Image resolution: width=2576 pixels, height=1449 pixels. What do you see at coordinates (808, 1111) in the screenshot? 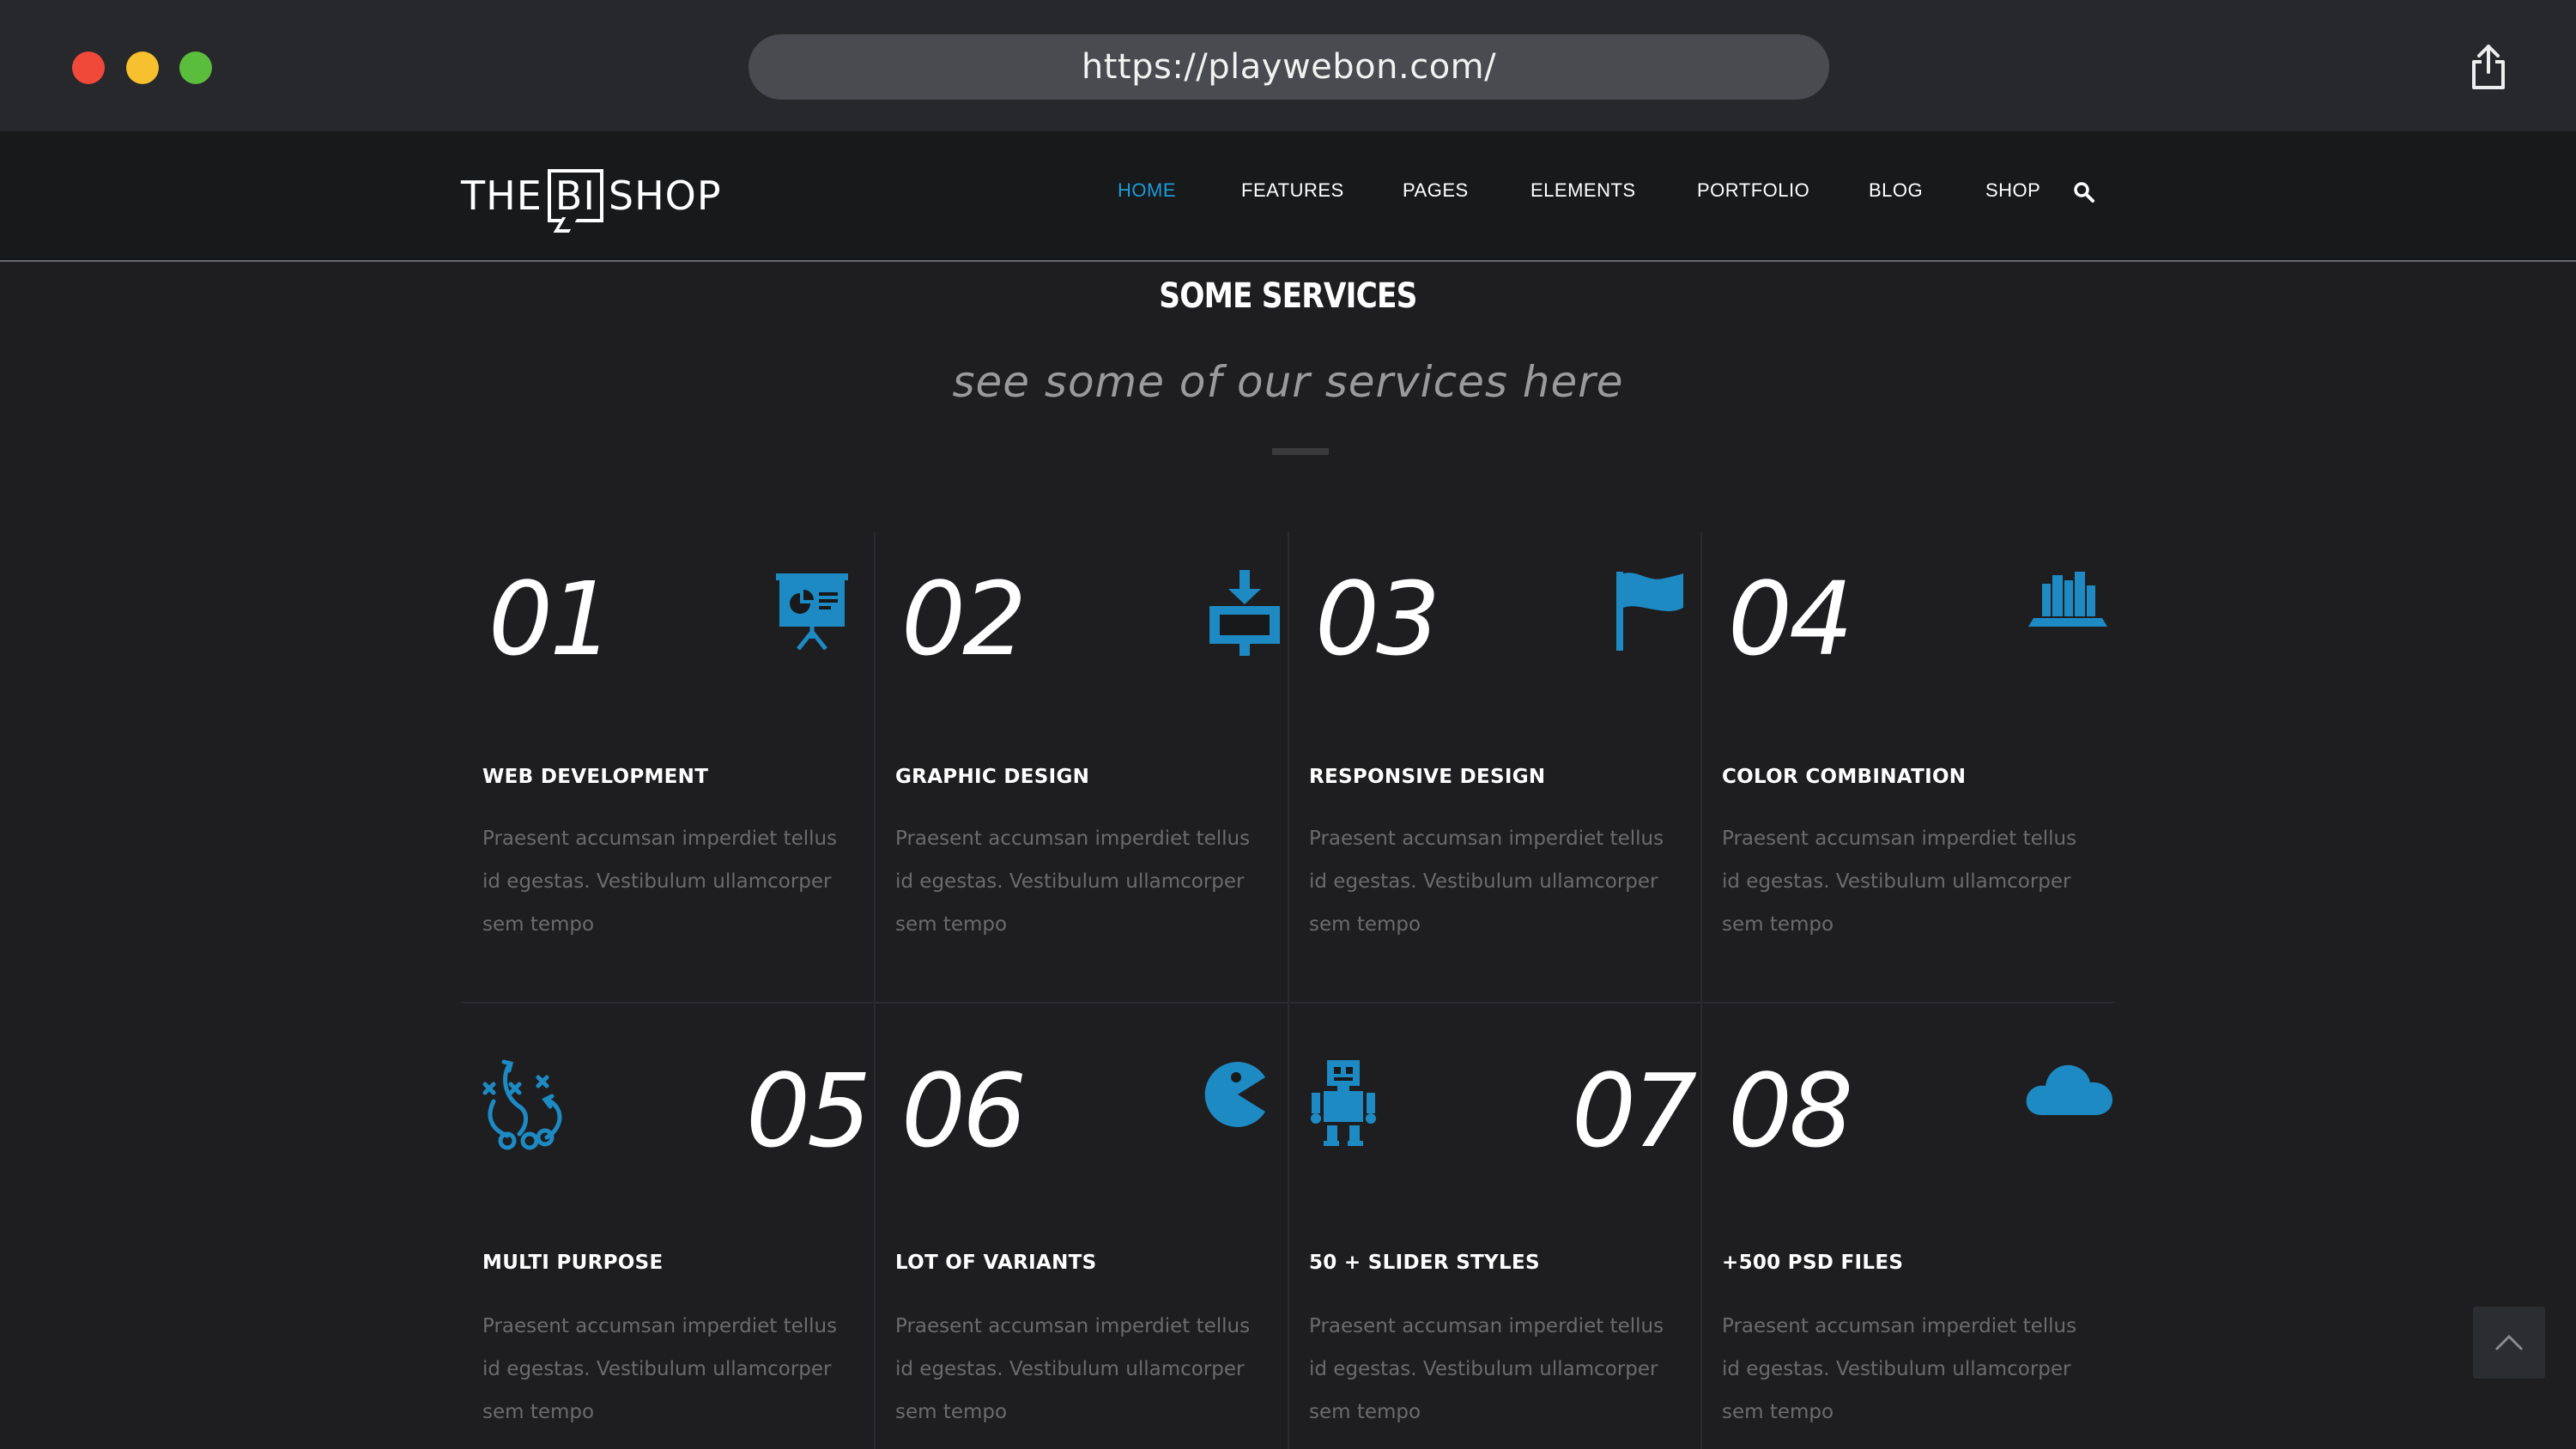
I see `service-number: 05` at bounding box center [808, 1111].